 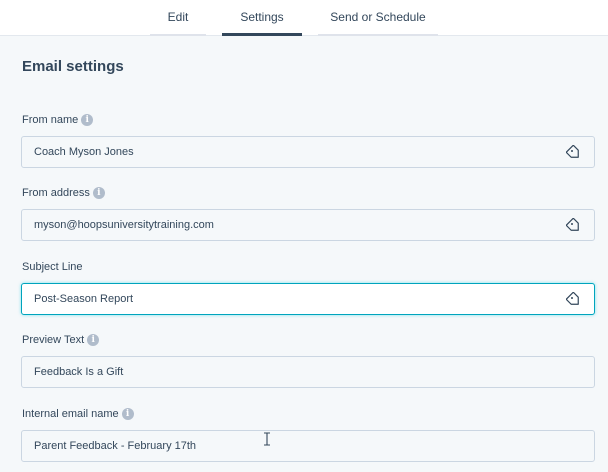 What do you see at coordinates (124, 225) in the screenshot?
I see `from-address-value: myson@hoopsuniversitytraining.com` at bounding box center [124, 225].